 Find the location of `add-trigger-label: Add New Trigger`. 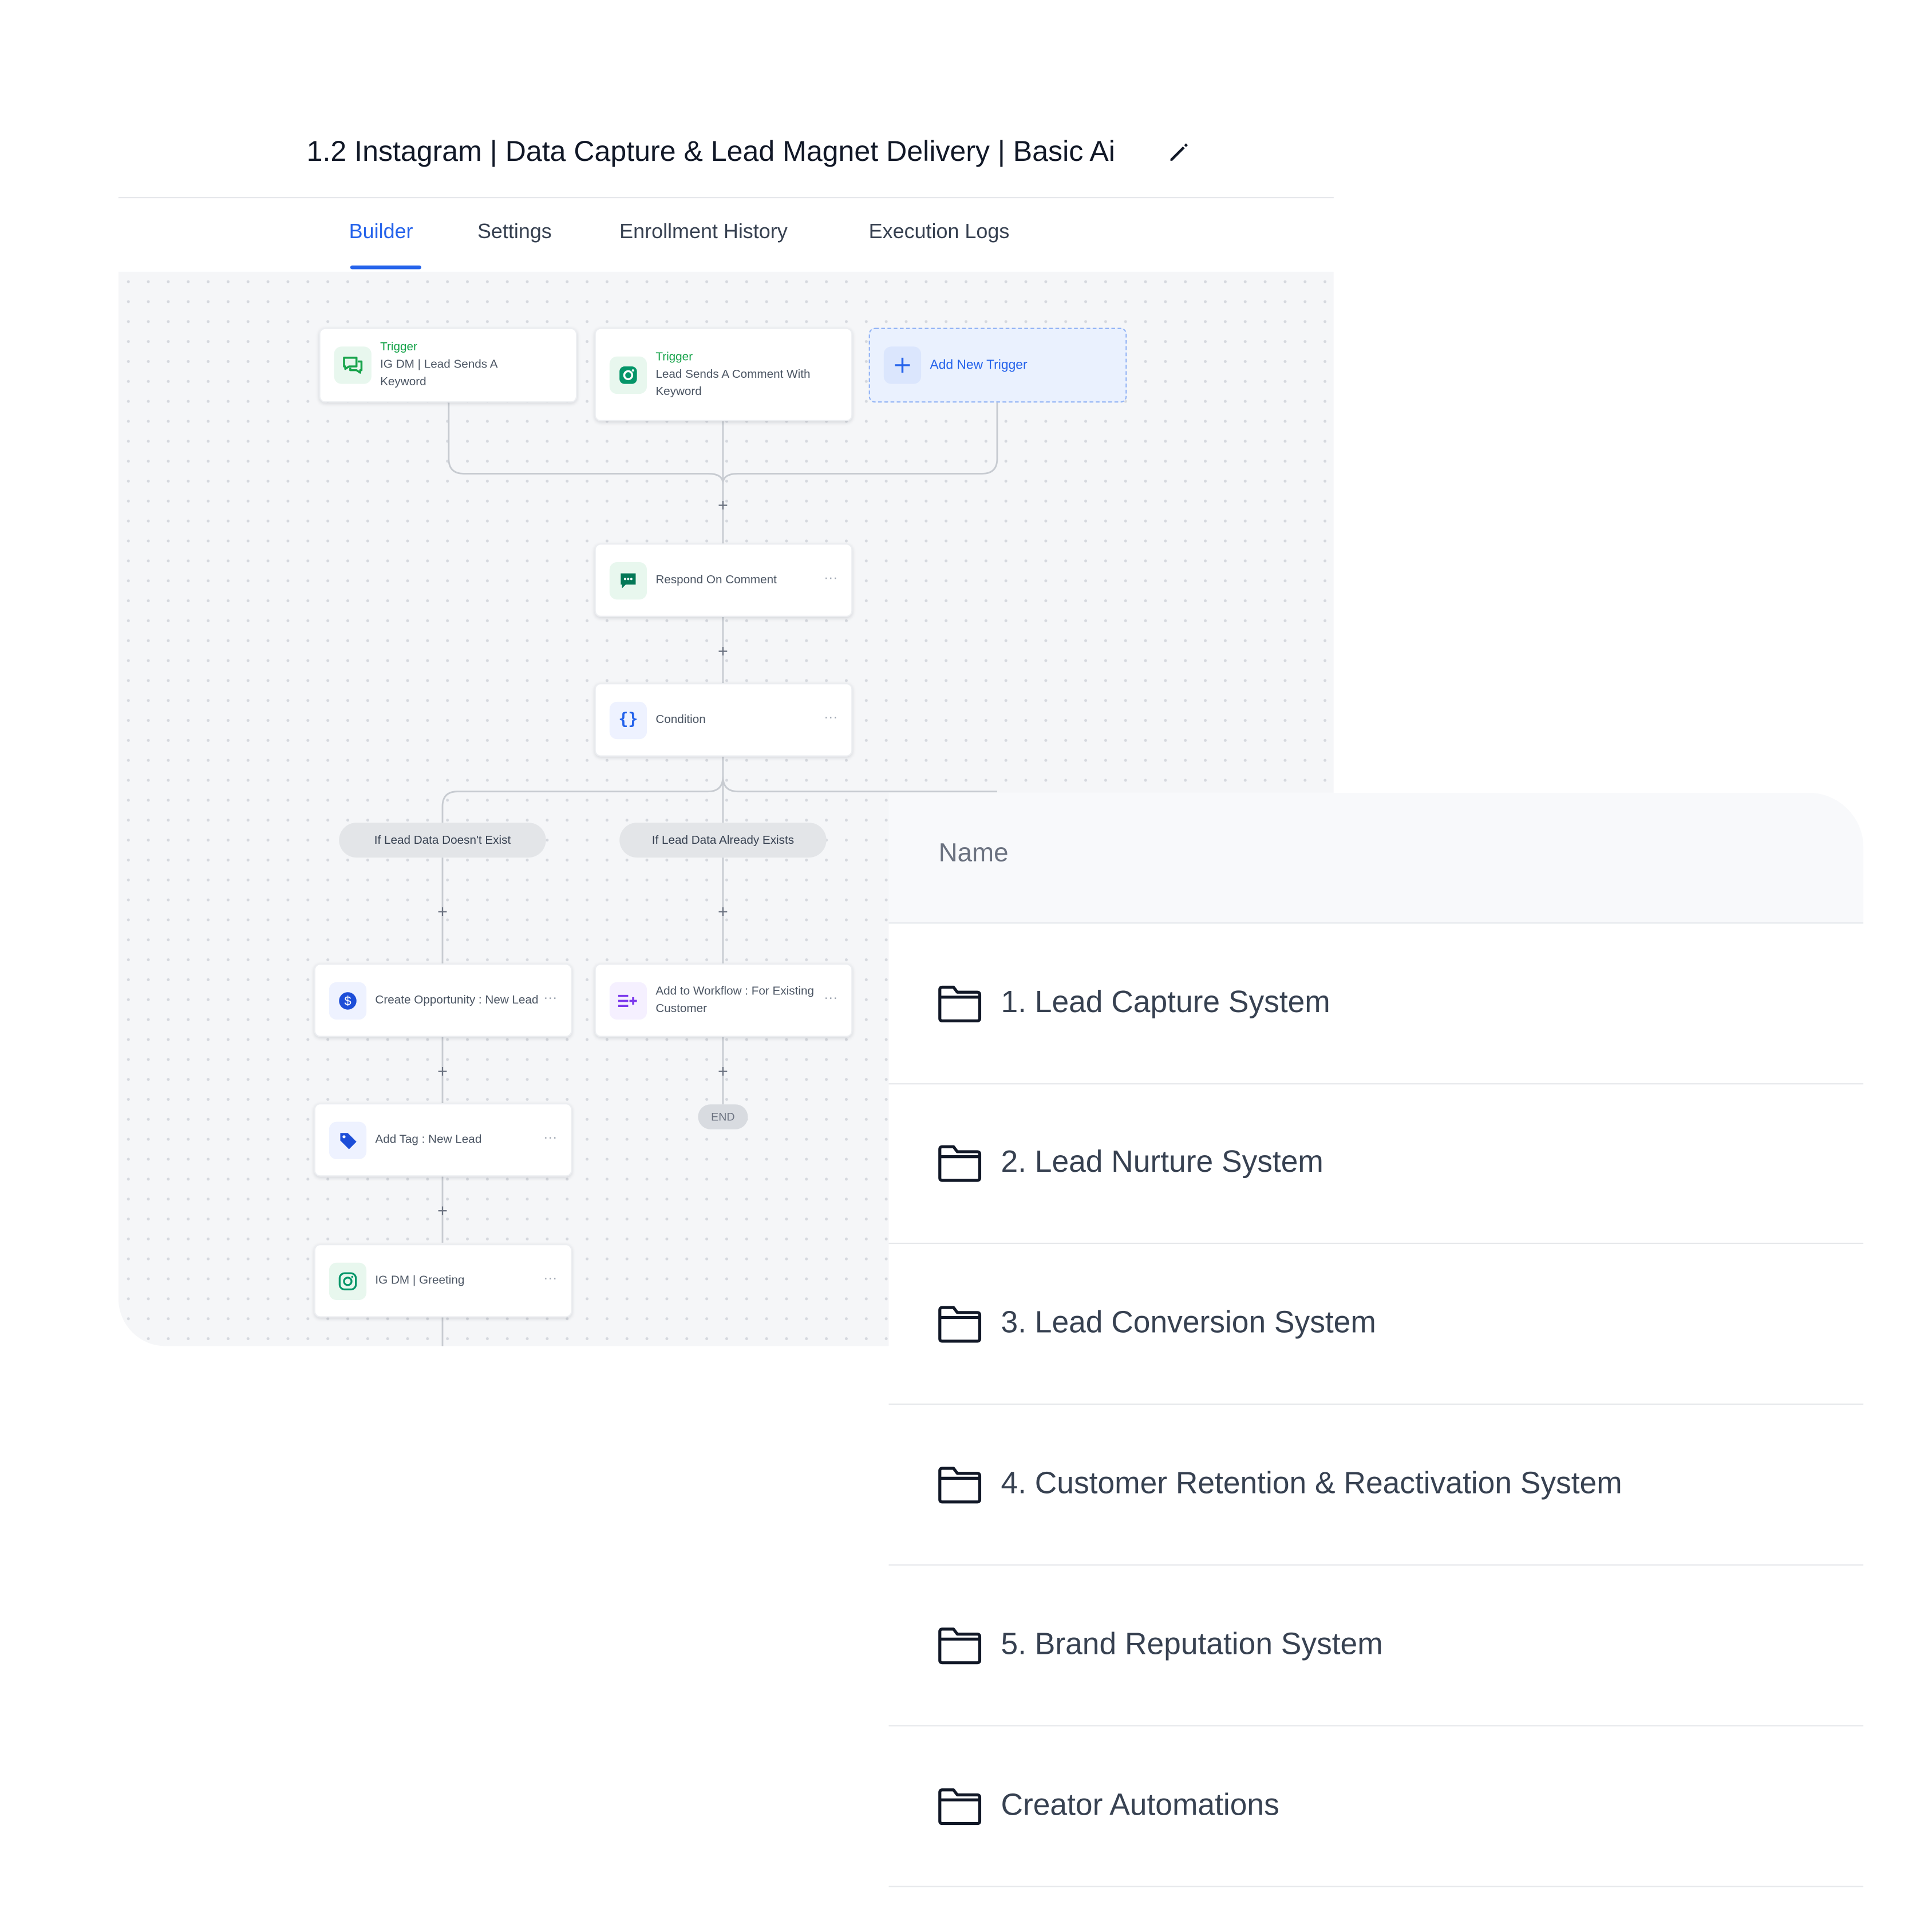

add-trigger-label: Add New Trigger is located at coordinates (979, 365).